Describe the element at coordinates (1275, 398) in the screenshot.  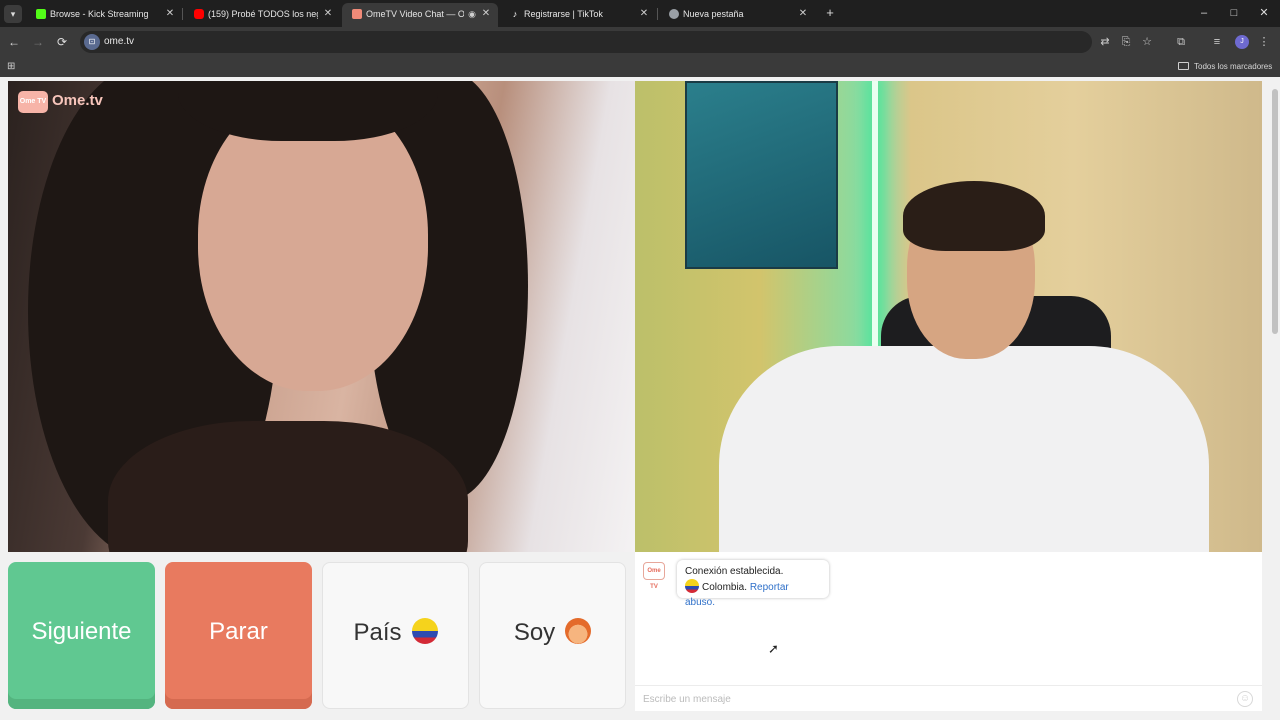
I see `page-scrollbar` at that location.